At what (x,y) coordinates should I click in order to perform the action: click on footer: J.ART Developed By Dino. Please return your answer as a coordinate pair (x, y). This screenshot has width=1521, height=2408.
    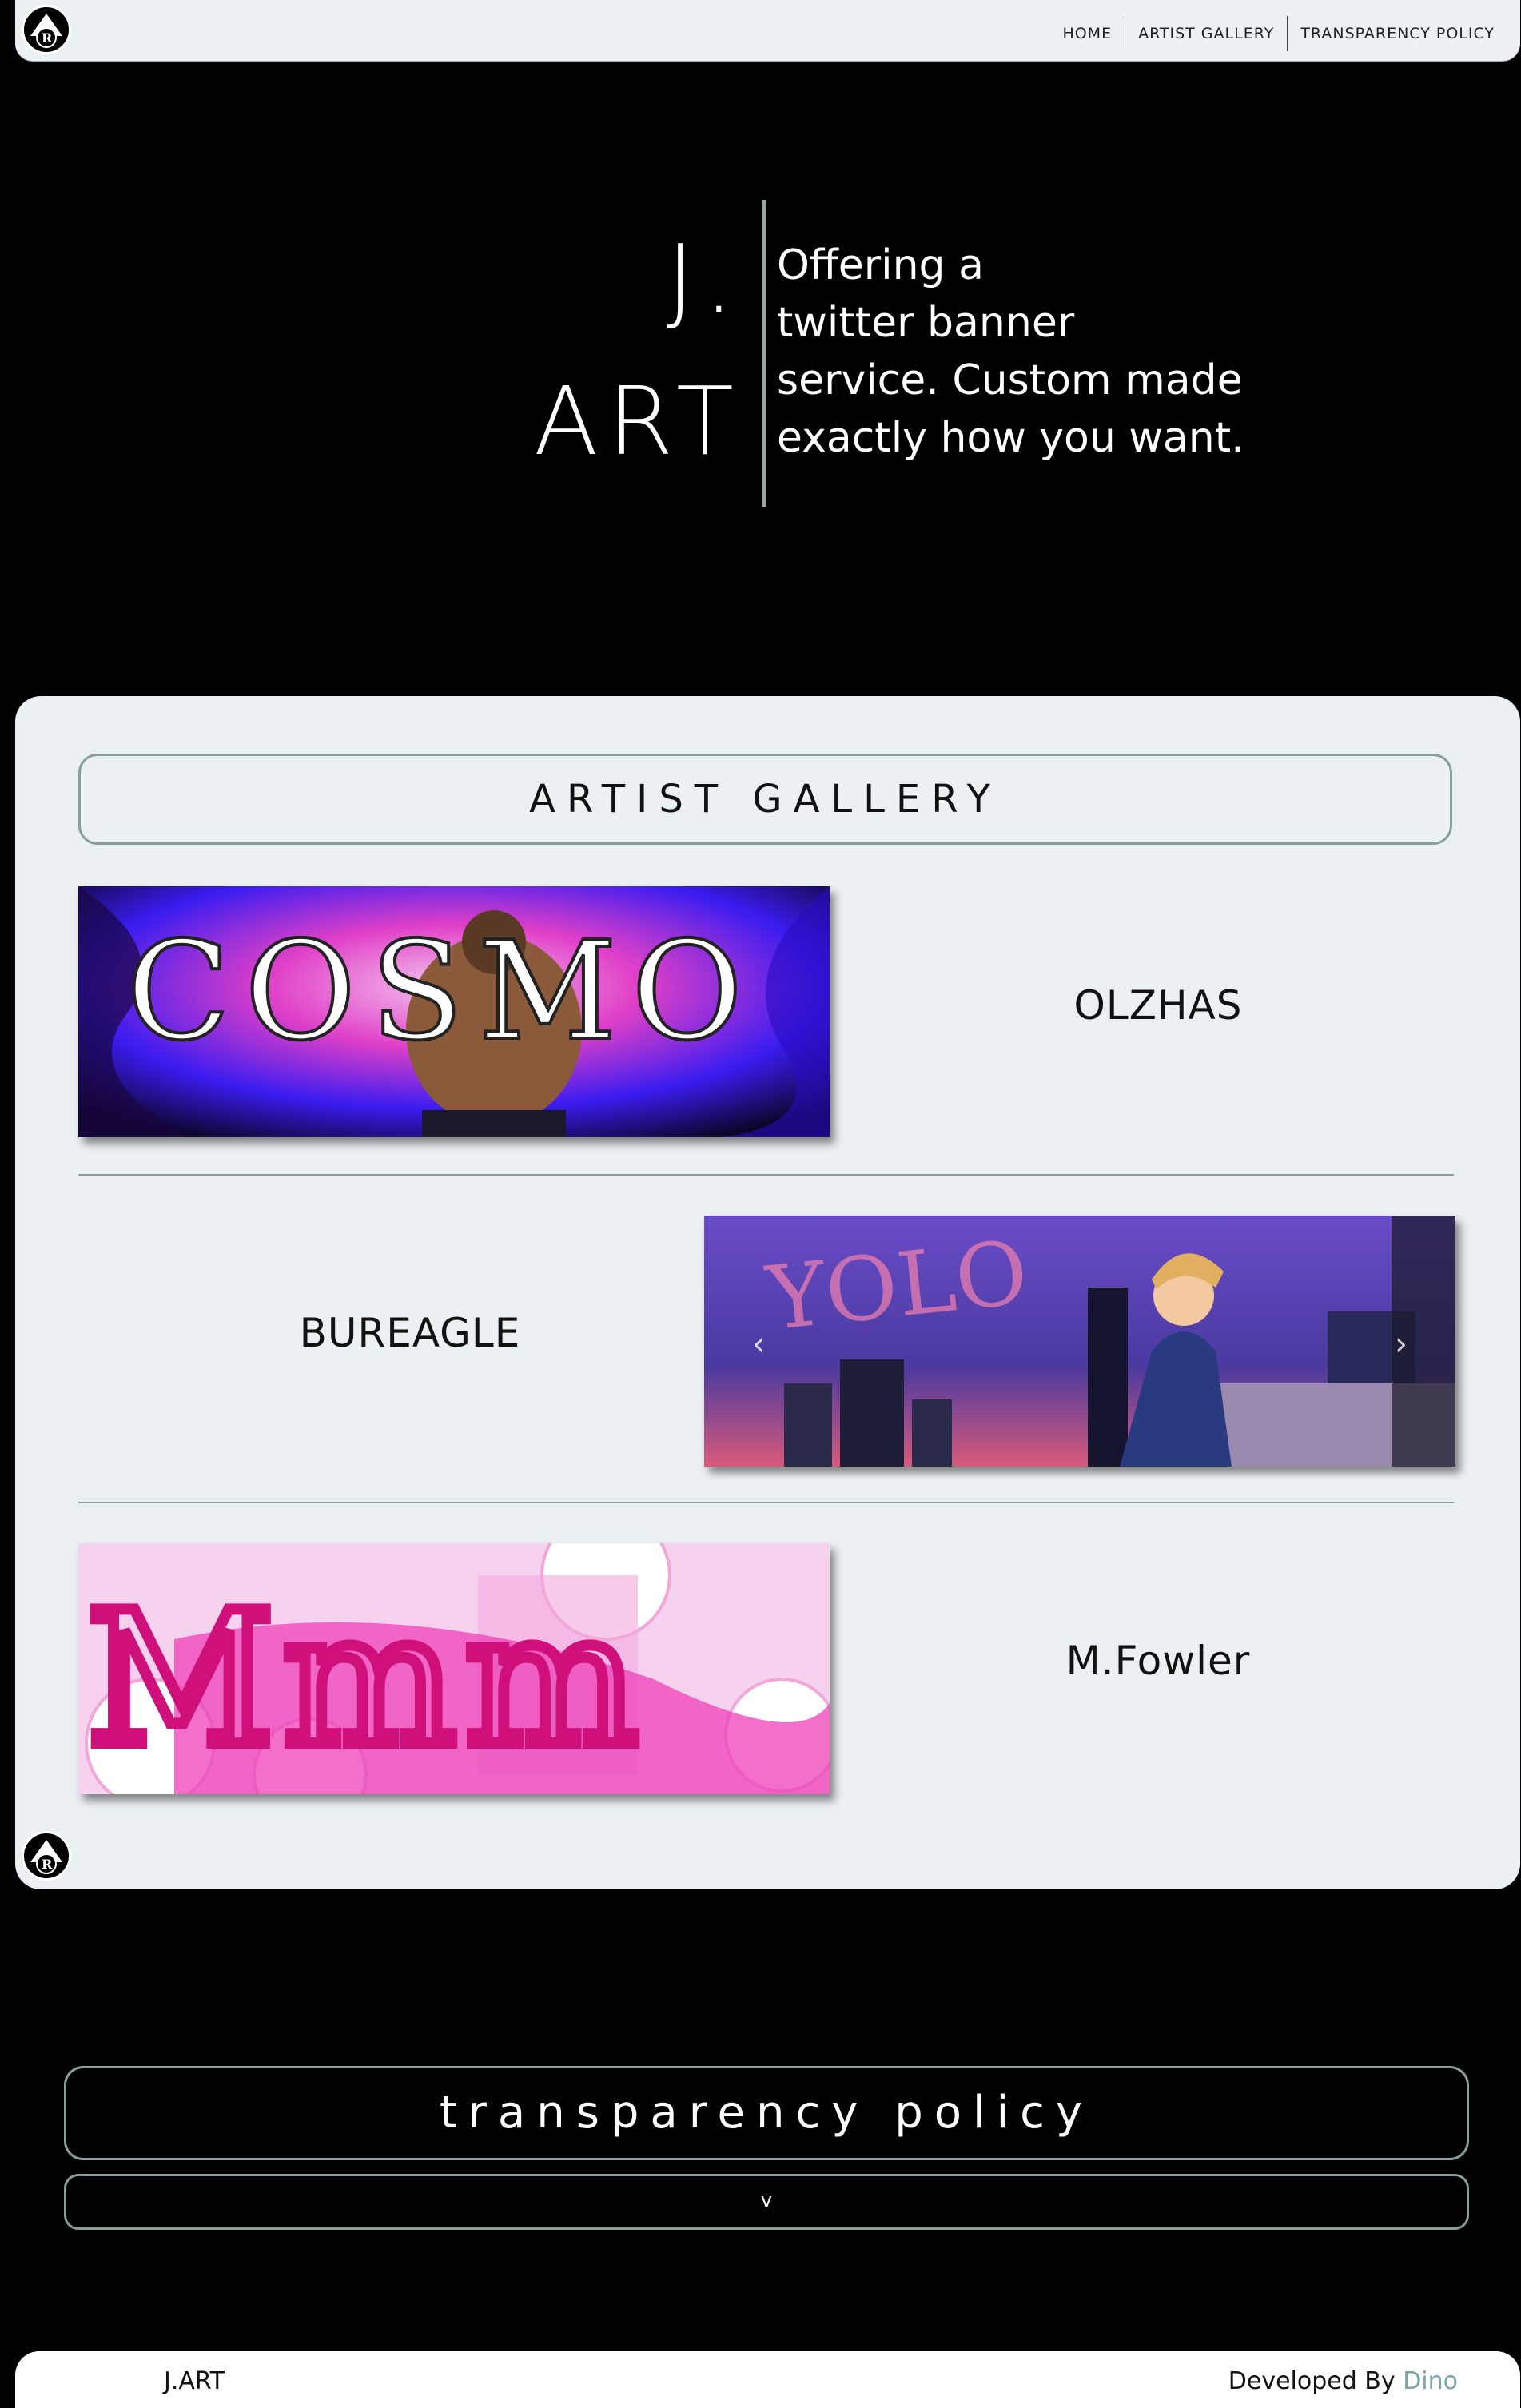
    Looking at the image, I should click on (767, 2379).